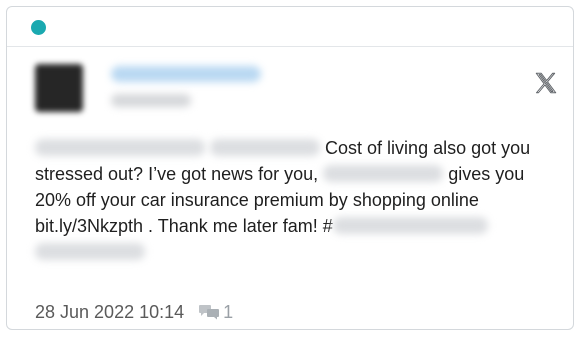 Image resolution: width=580 pixels, height=338 pixels. What do you see at coordinates (151, 100) in the screenshot?
I see `author-handle-redacted` at bounding box center [151, 100].